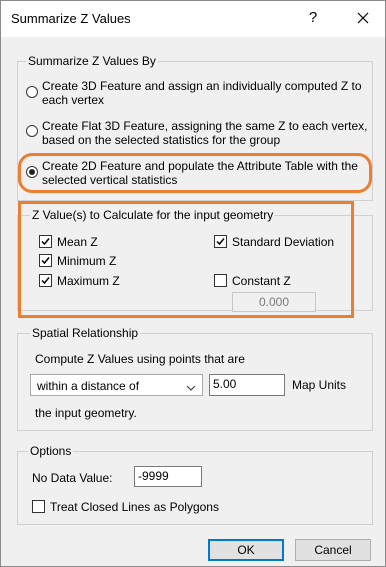 The image size is (386, 567). What do you see at coordinates (191, 388) in the screenshot?
I see `chevron-down-icon` at bounding box center [191, 388].